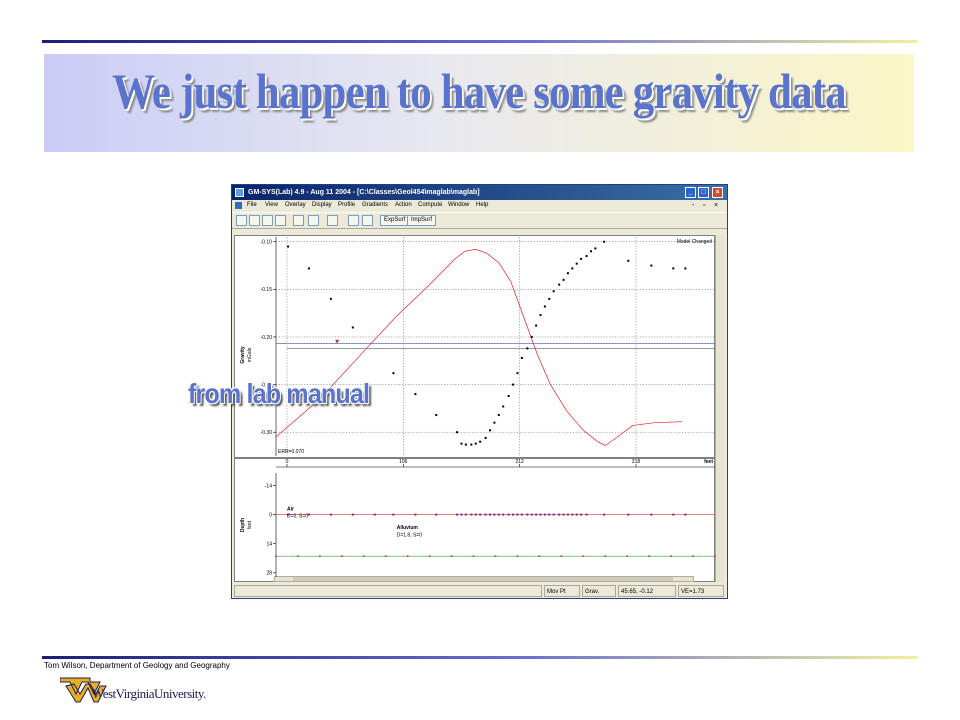 The width and height of the screenshot is (960, 720). Describe the element at coordinates (480, 657) in the screenshot. I see `bottom-rule` at that location.